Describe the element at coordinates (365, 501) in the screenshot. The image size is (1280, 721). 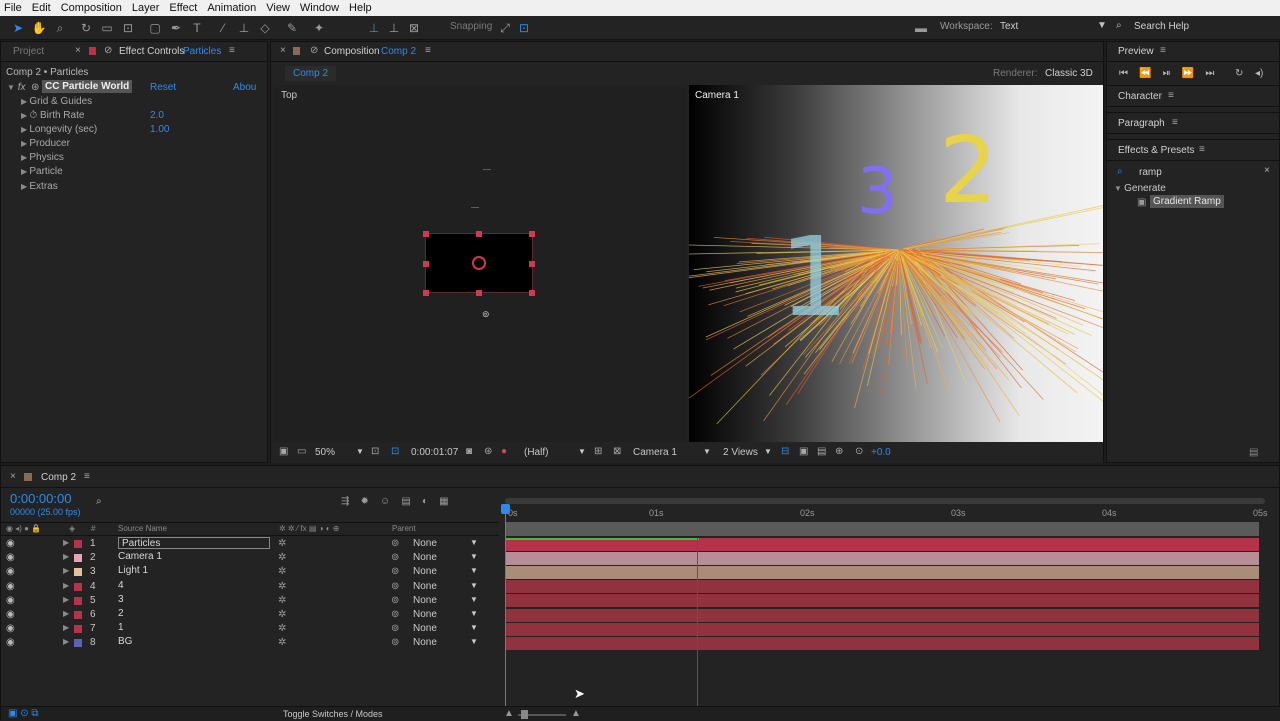
I see `draft-3d-icon: ✹` at that location.